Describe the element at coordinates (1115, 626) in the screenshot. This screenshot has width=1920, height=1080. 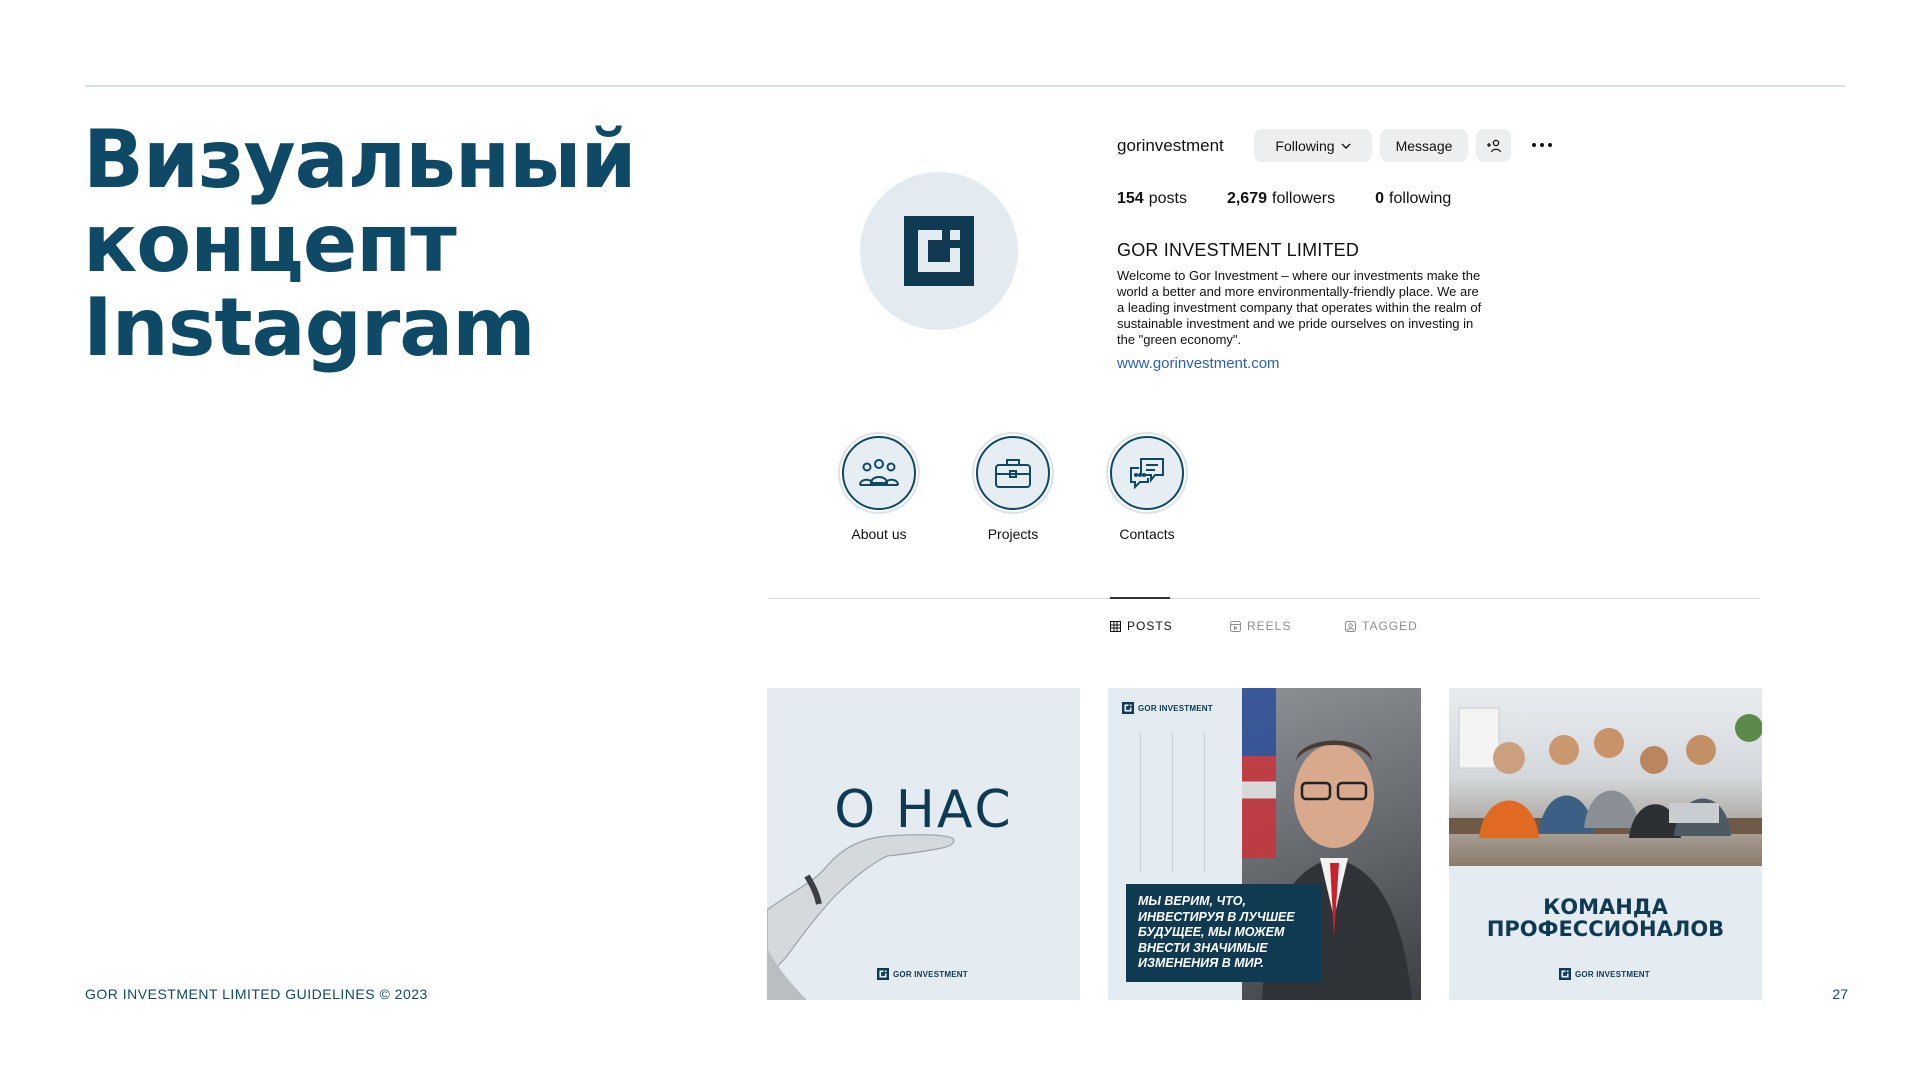
I see `grid-icon` at that location.